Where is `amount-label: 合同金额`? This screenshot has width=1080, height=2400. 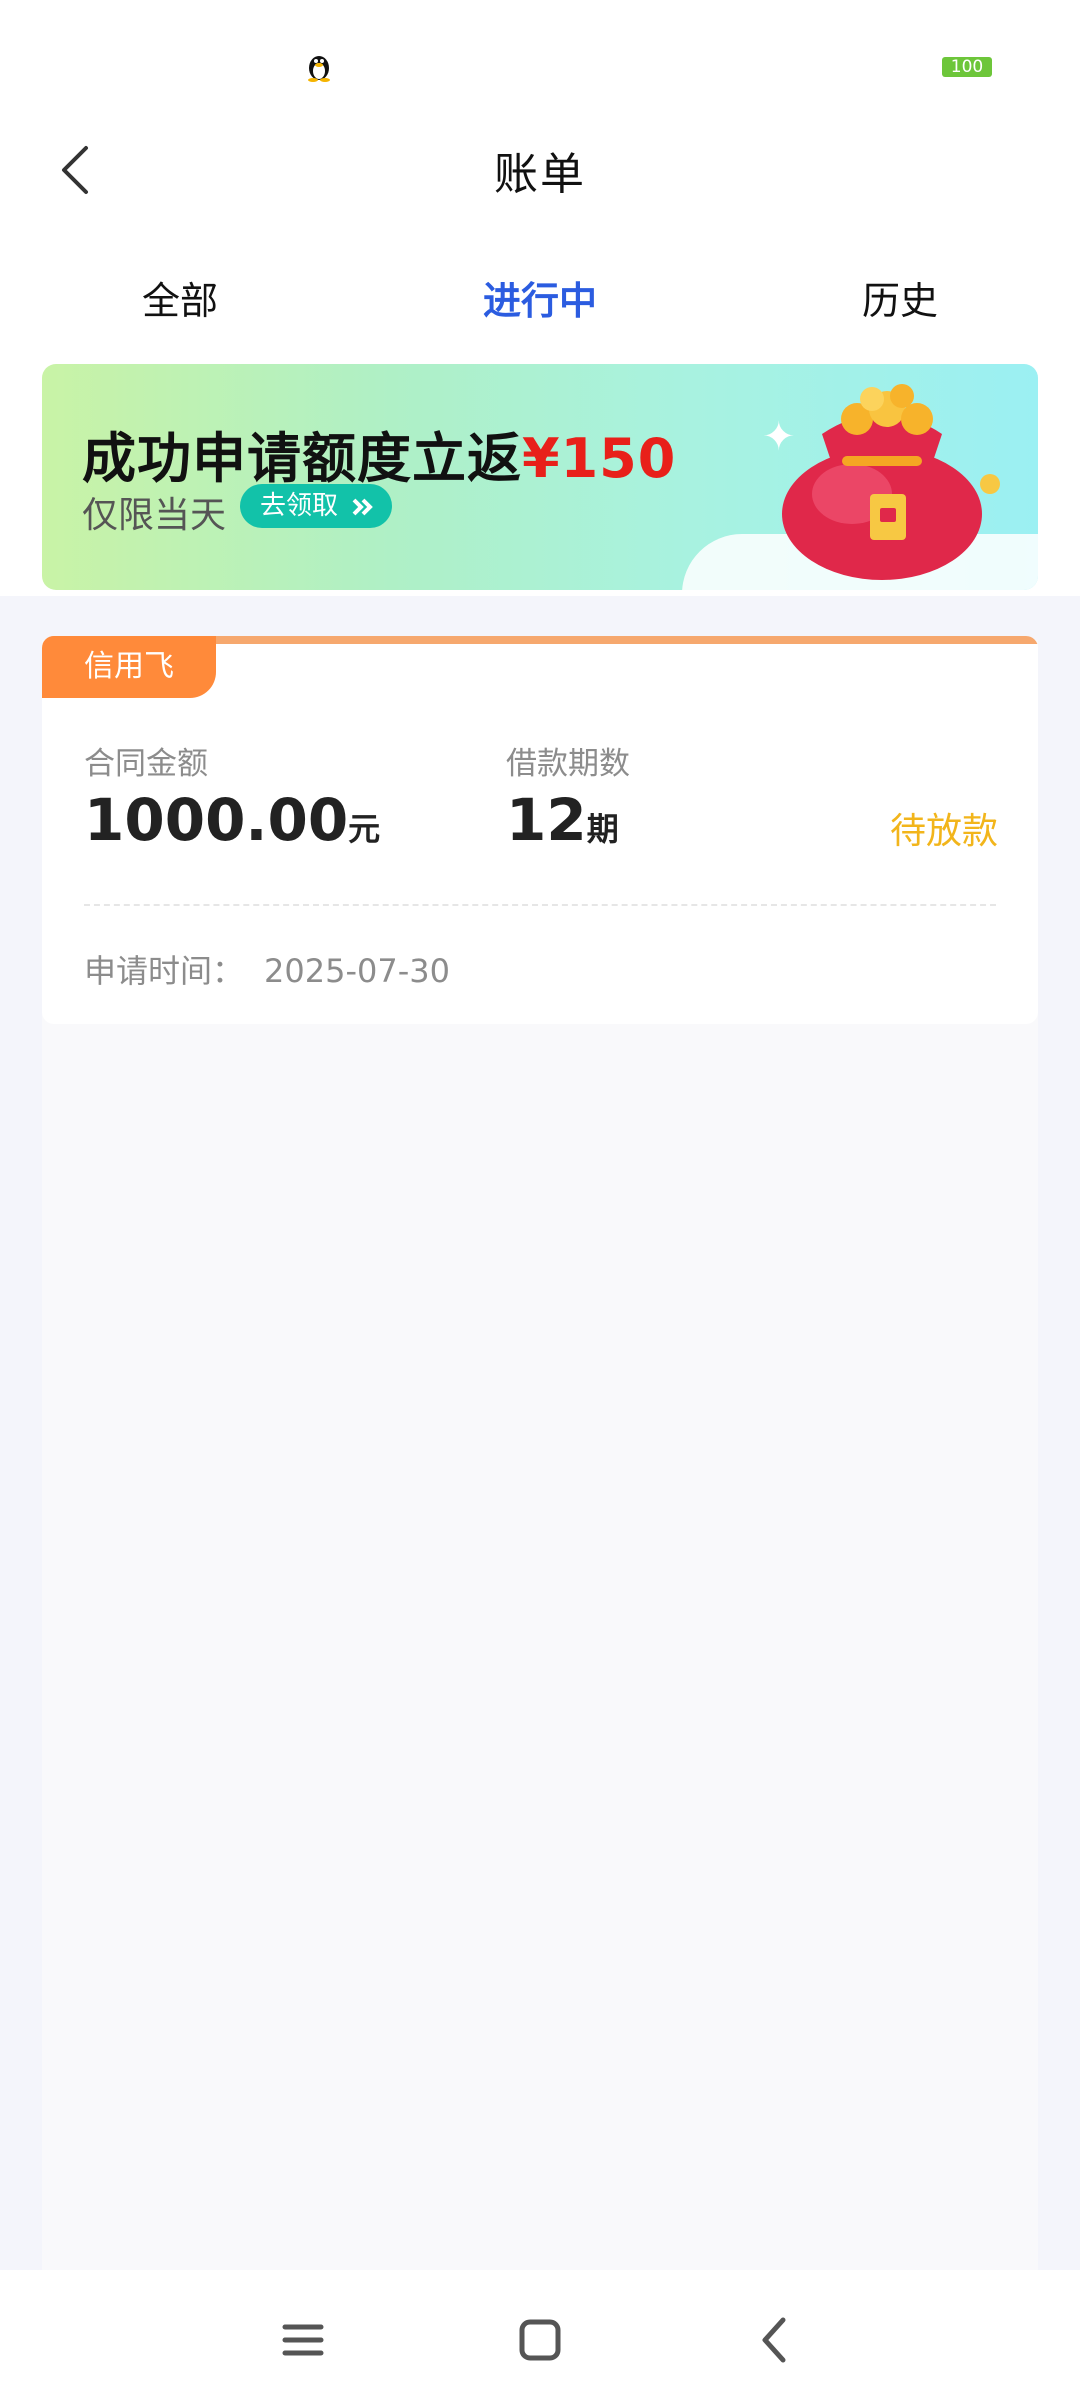
amount-label: 合同金额 is located at coordinates (146, 764).